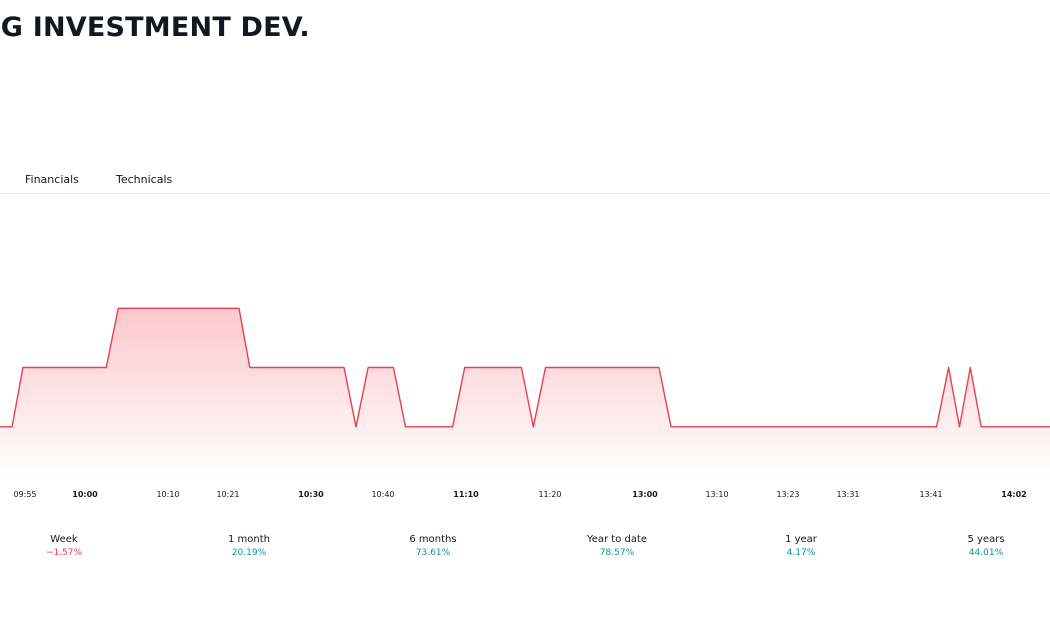 The height and width of the screenshot is (630, 1050). Describe the element at coordinates (986, 546) in the screenshot. I see `perf-5-years: 5 years 44.01%` at that location.